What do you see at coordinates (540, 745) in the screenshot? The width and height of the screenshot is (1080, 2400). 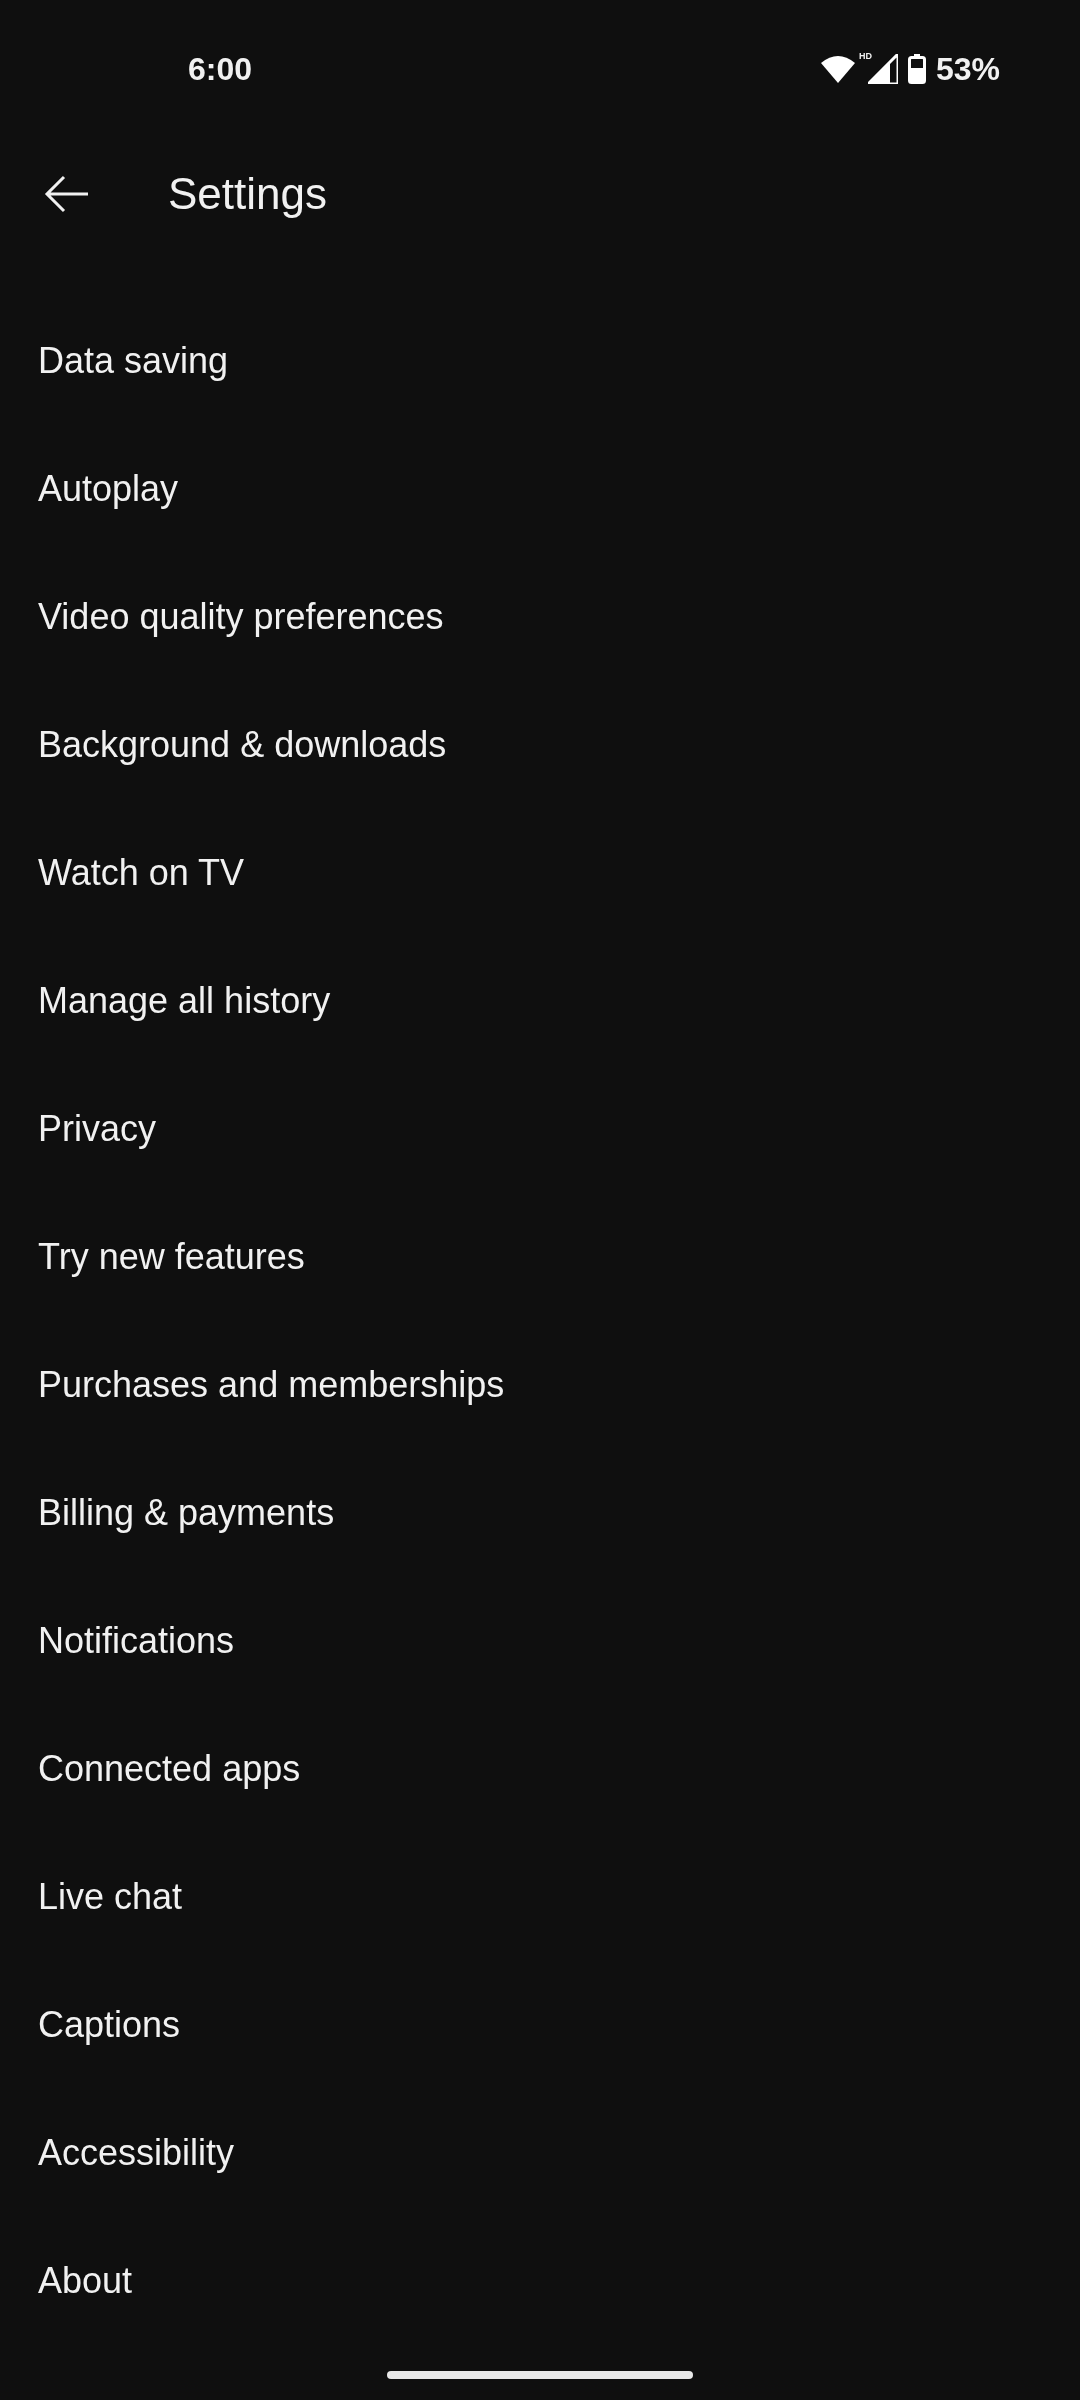 I see `settings-item: Background & downloads` at bounding box center [540, 745].